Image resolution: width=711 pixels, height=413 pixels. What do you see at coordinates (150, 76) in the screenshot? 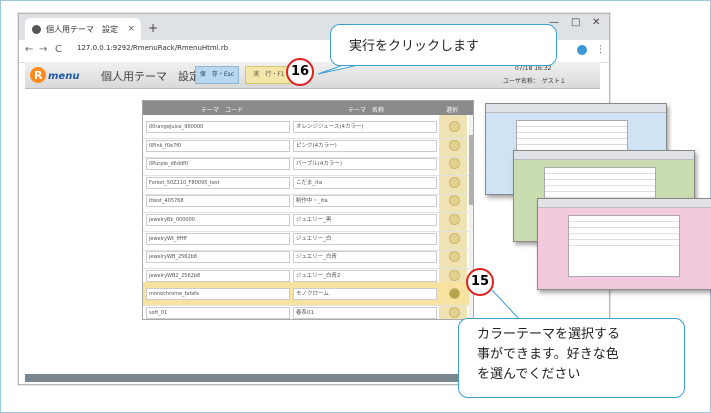
I see `page-title: 個人用テーマ 設定` at bounding box center [150, 76].